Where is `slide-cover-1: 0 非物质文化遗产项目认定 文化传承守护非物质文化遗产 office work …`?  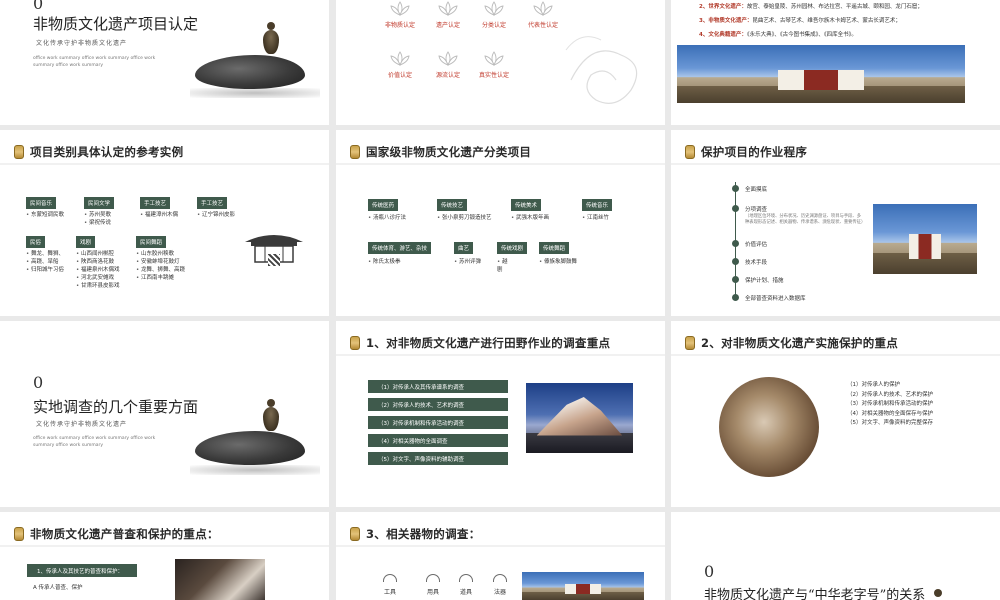
slide-cover-1: 0 非物质文化遗产项目认定 文化传承守护非物质文化遗产 office work … is located at coordinates (164, 62).